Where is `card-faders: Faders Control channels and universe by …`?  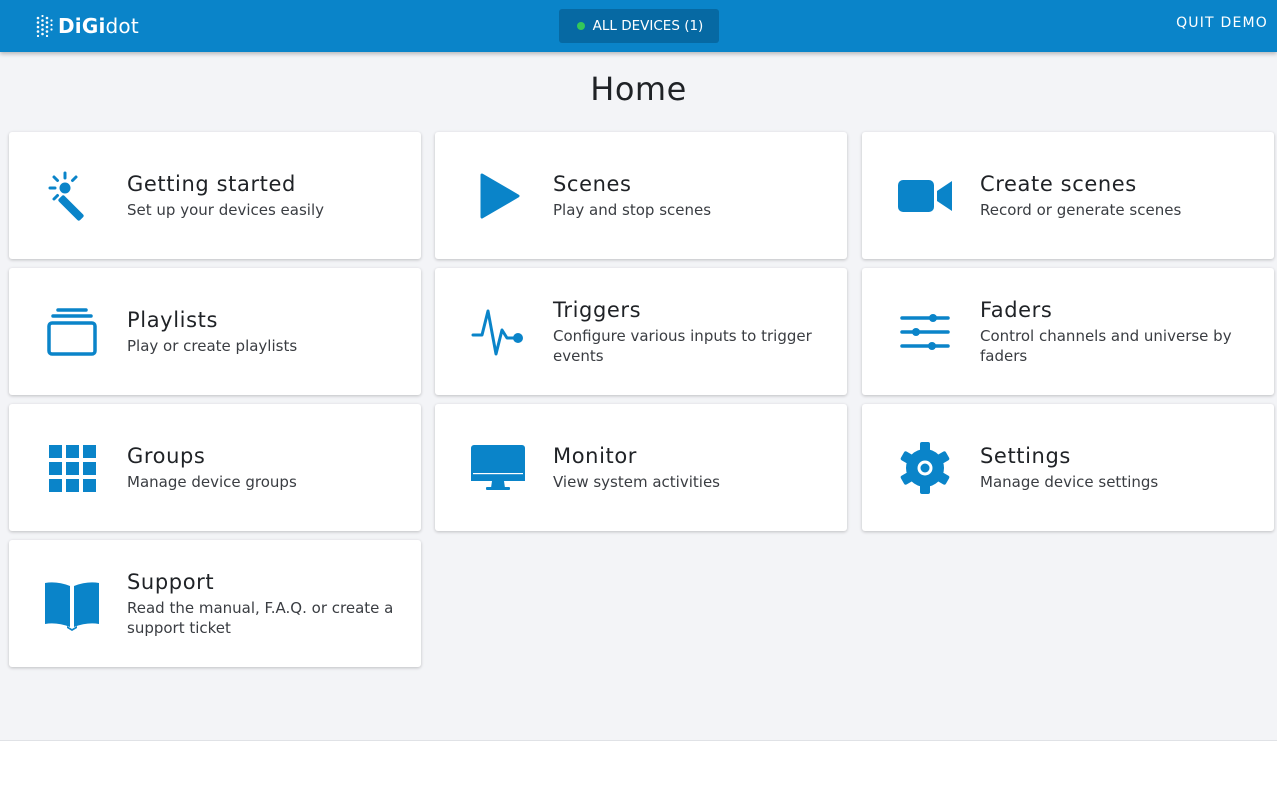 card-faders: Faders Control channels and universe by … is located at coordinates (1068, 331).